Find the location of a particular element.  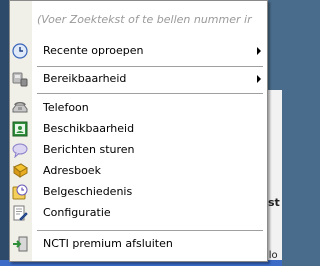

menu-item-label: Telefoon is located at coordinates (66, 107).